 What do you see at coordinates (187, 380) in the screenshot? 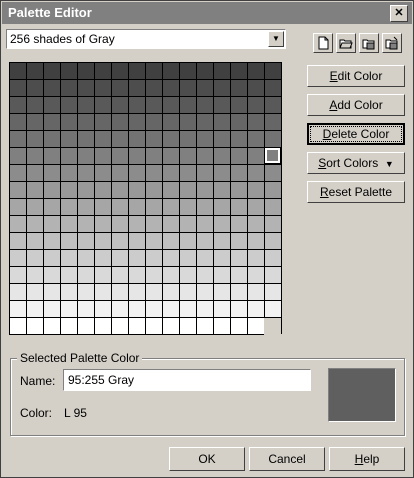
I see `name-field: 95:255 Gray` at bounding box center [187, 380].